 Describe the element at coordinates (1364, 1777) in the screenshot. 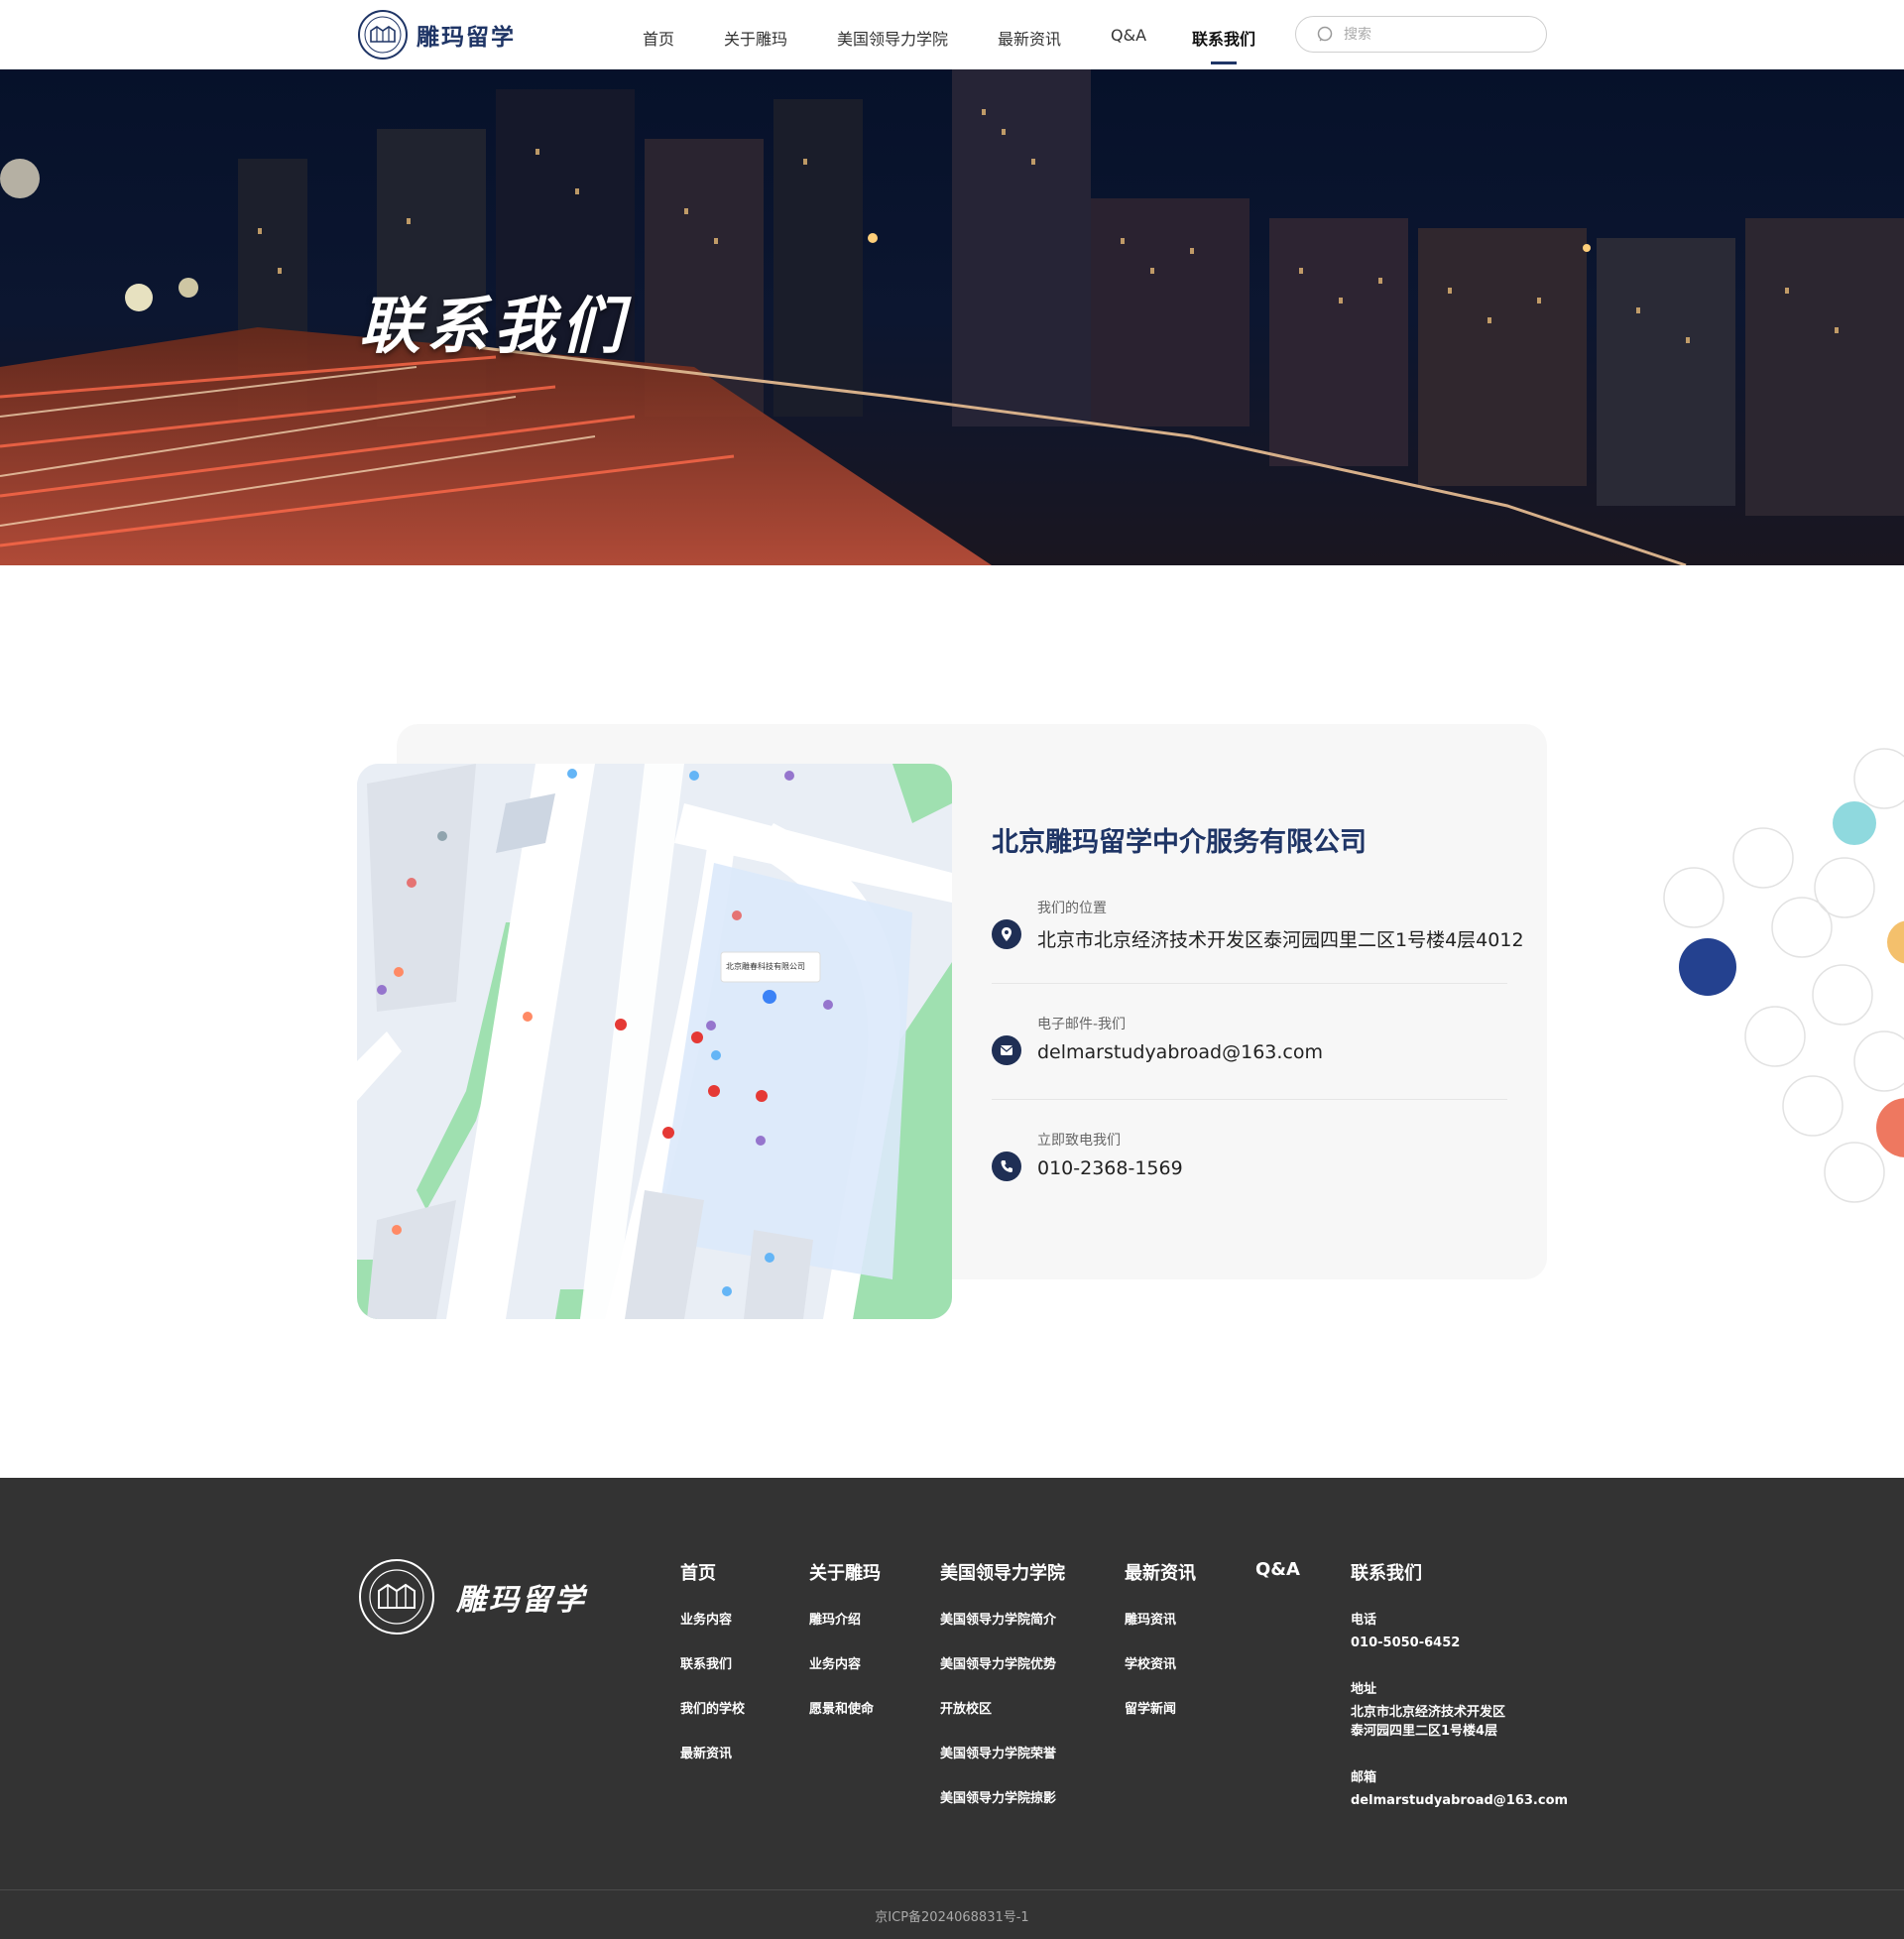

I see `footer-email-label: 邮箱` at that location.